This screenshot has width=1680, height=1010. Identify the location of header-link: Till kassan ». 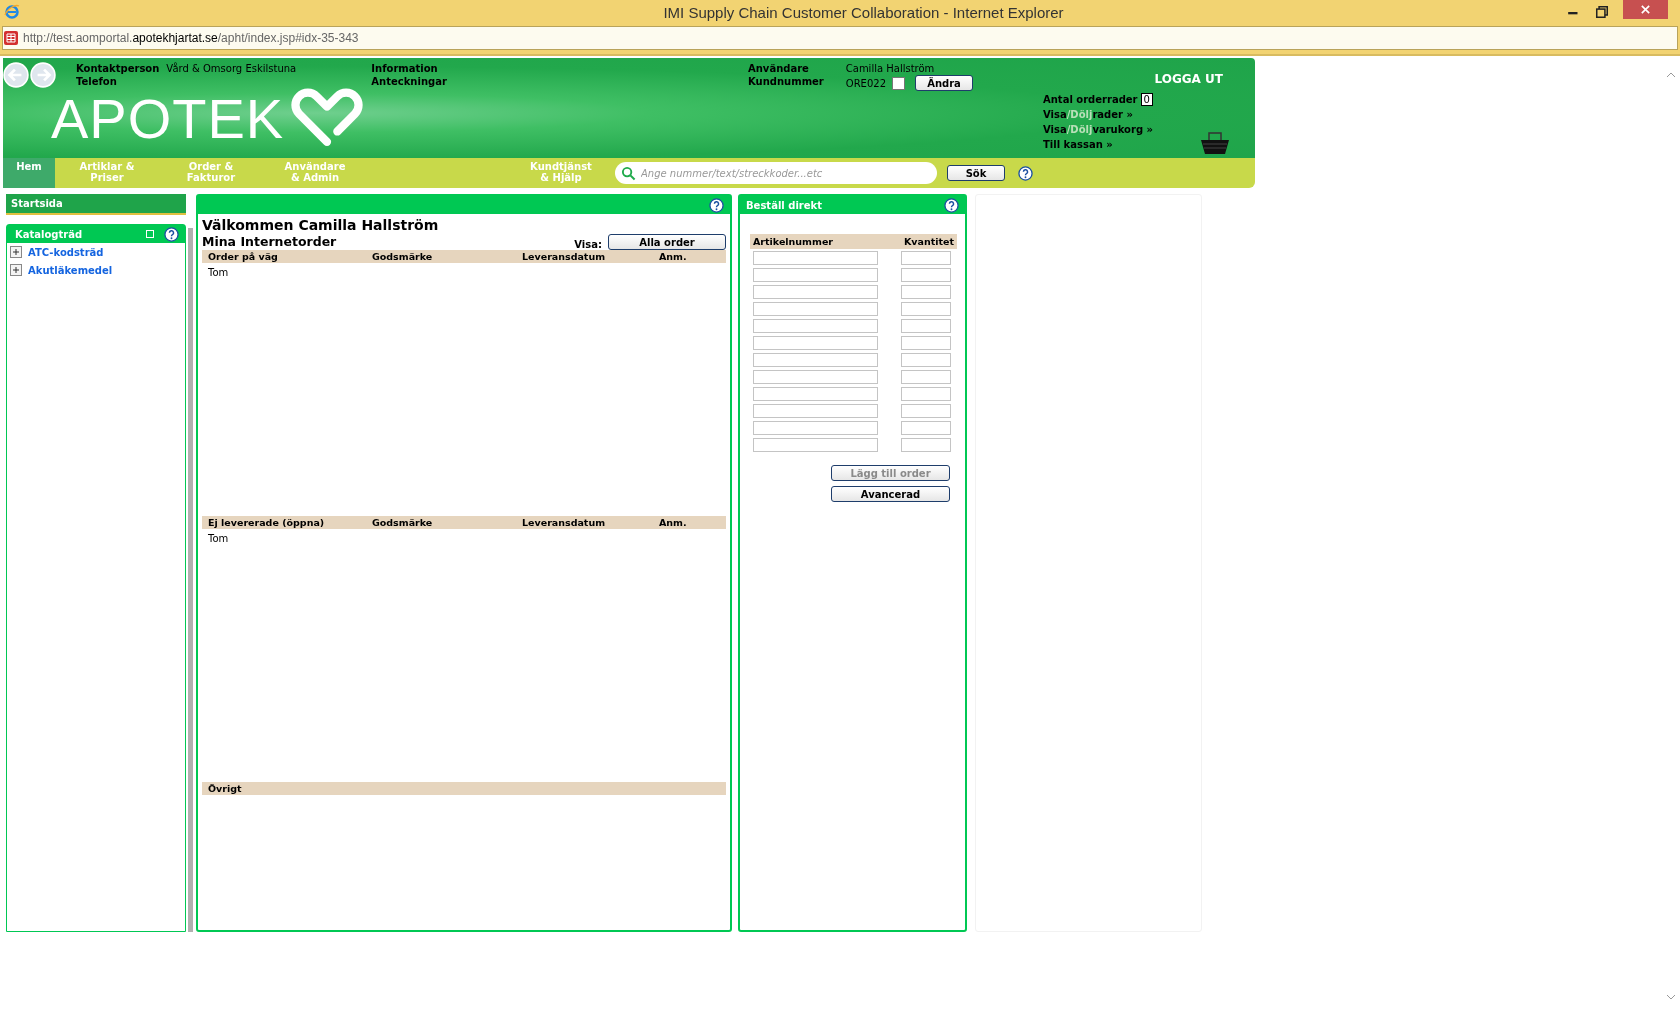
(1149, 144).